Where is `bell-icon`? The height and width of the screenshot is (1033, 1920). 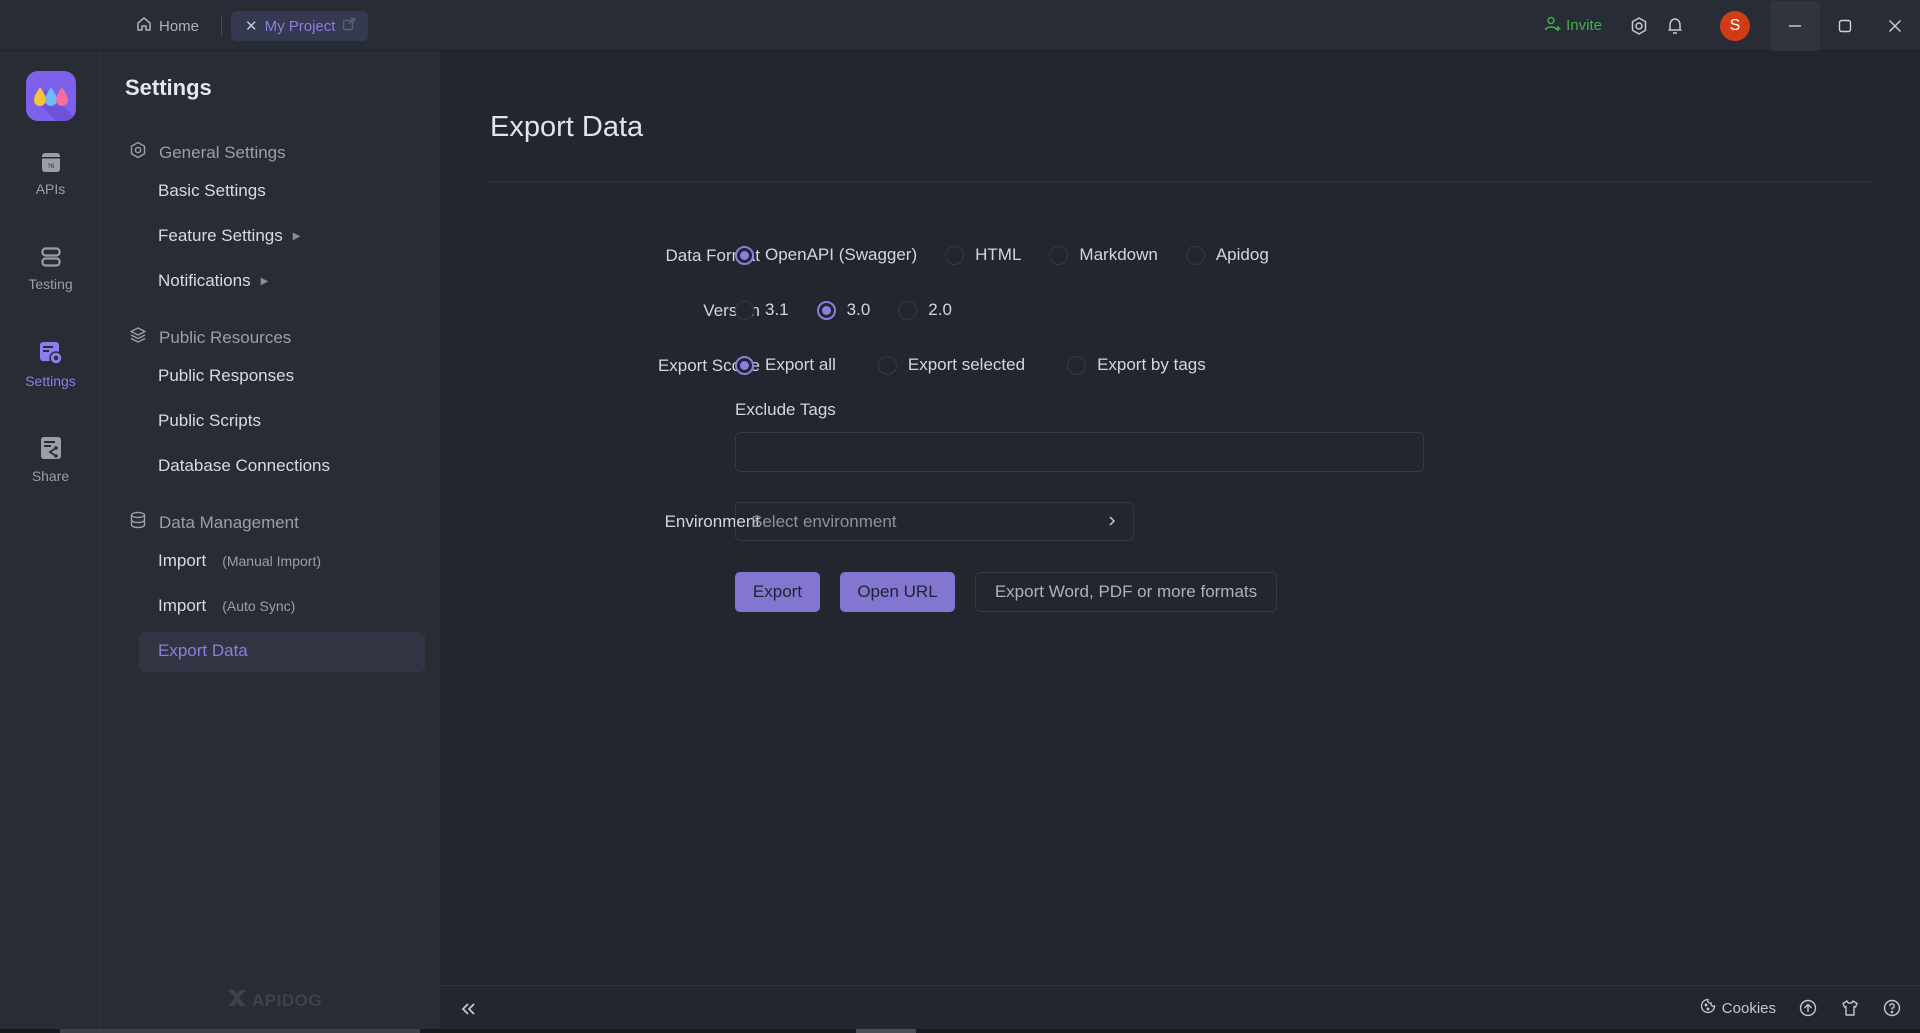
bell-icon is located at coordinates (1675, 26).